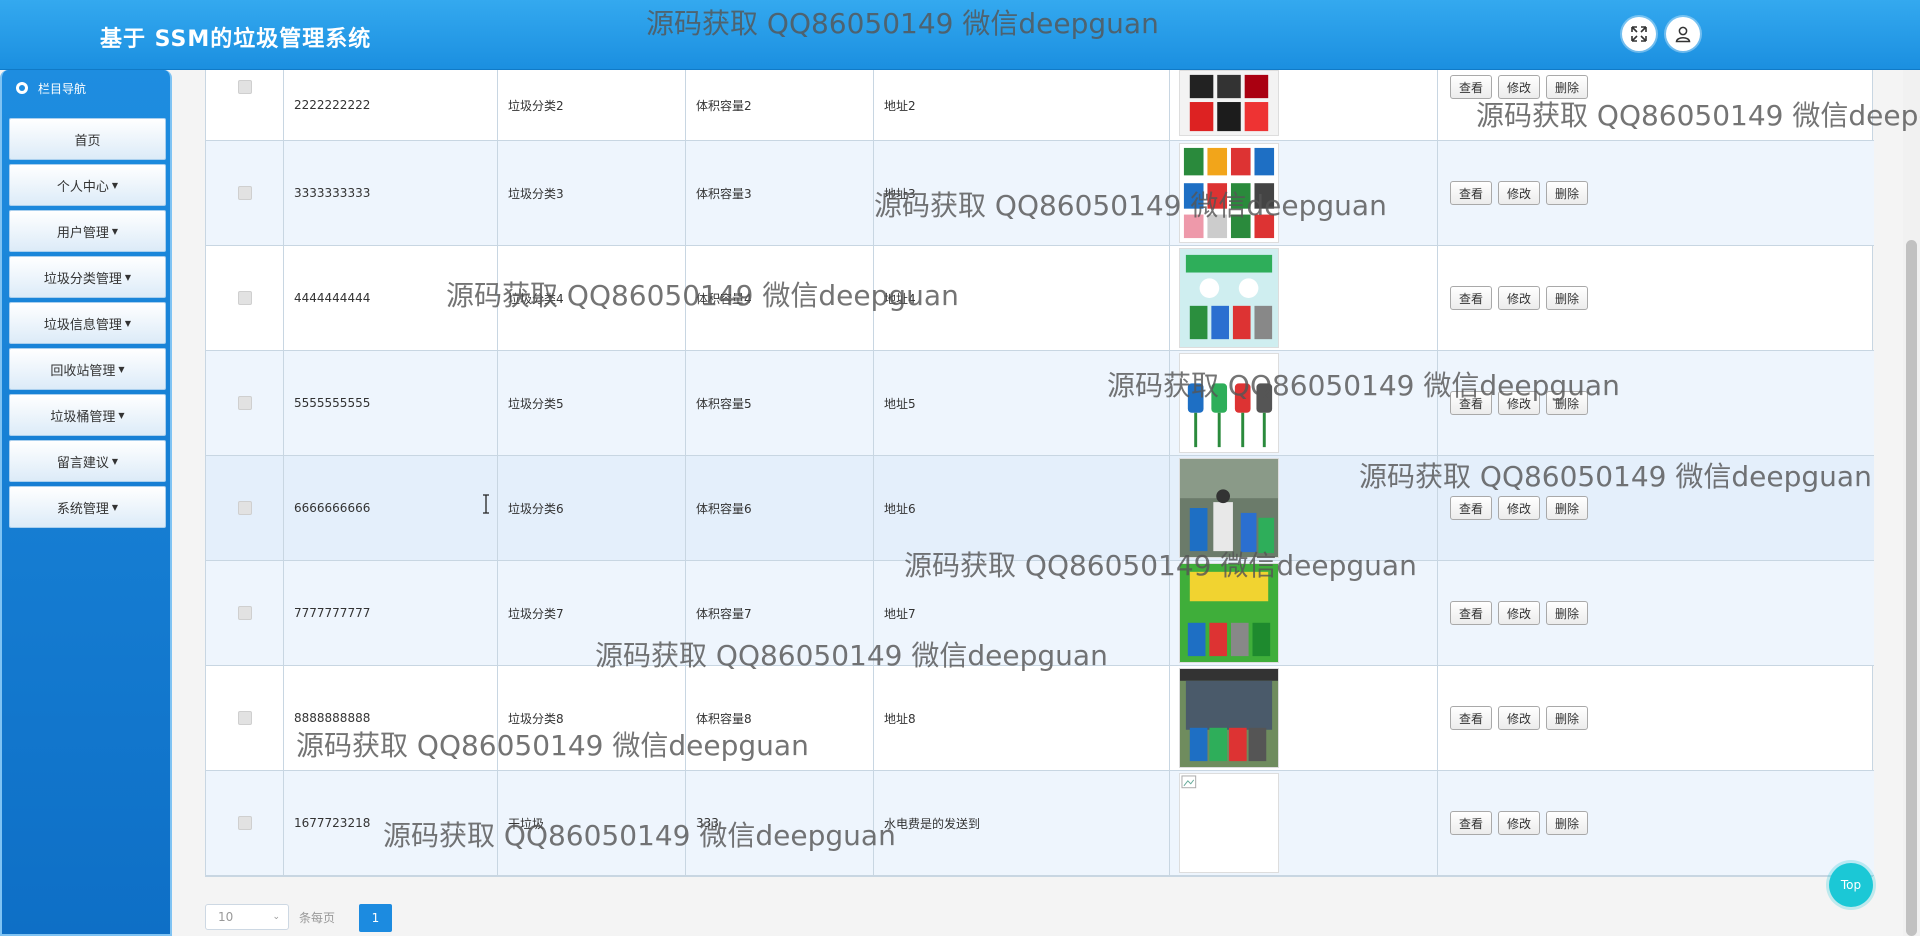 This screenshot has height=936, width=1920. What do you see at coordinates (1040, 105) in the screenshot?
I see `table-row: 2222222222 垃圾分类2 体积容量2 地址2 查看 修改 删除` at bounding box center [1040, 105].